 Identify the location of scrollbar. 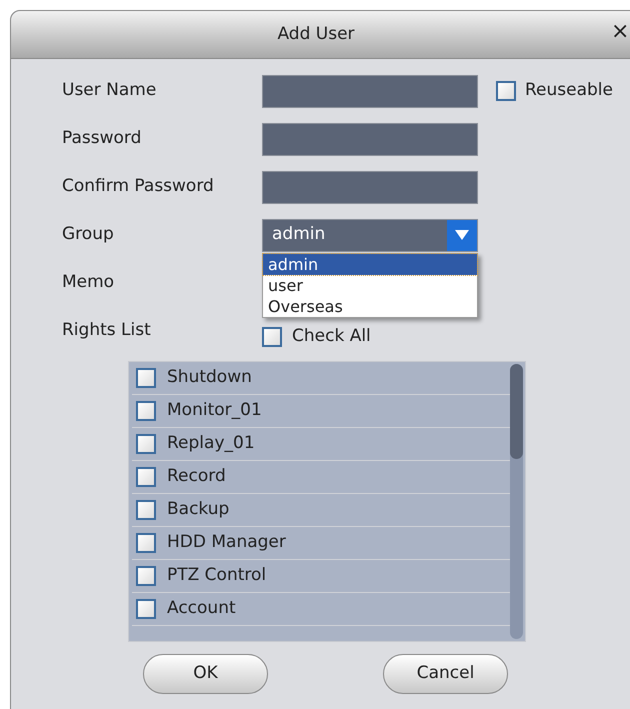
(516, 501).